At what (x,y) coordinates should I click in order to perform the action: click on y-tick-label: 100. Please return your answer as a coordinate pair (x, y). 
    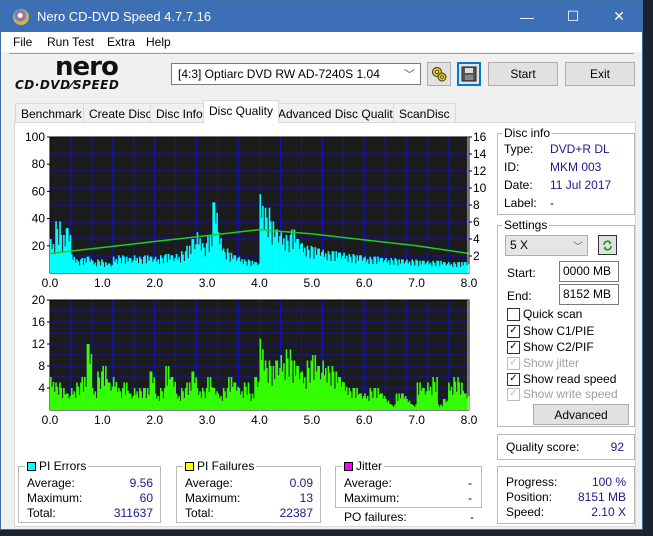
    Looking at the image, I should click on (35, 137).